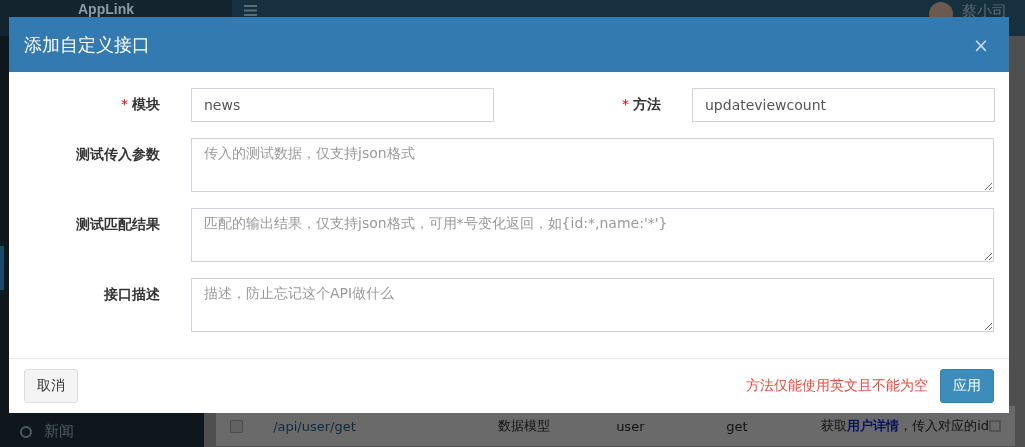 The image size is (1025, 447). I want to click on field-label: * 模块, so click(140, 104).